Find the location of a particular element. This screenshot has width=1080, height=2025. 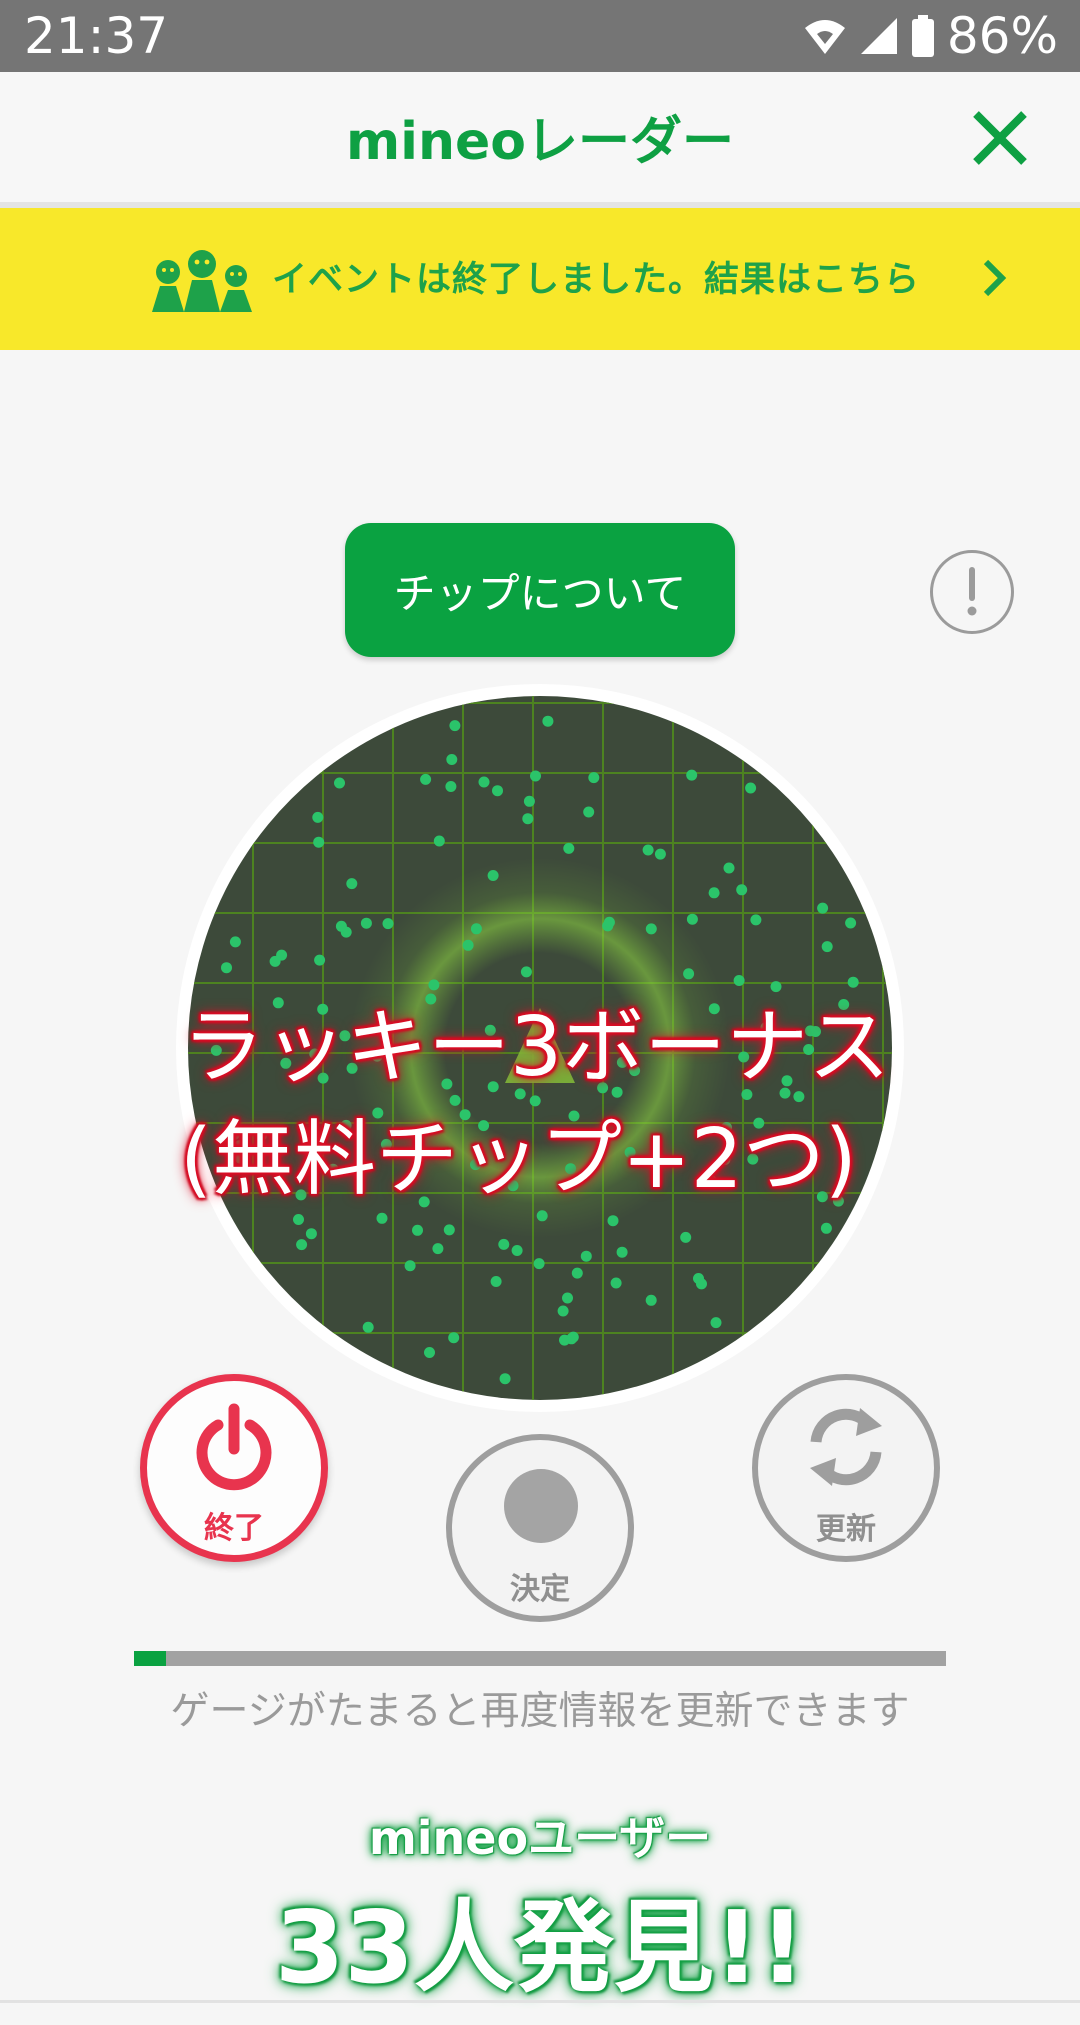

battery-icon is located at coordinates (922, 36).